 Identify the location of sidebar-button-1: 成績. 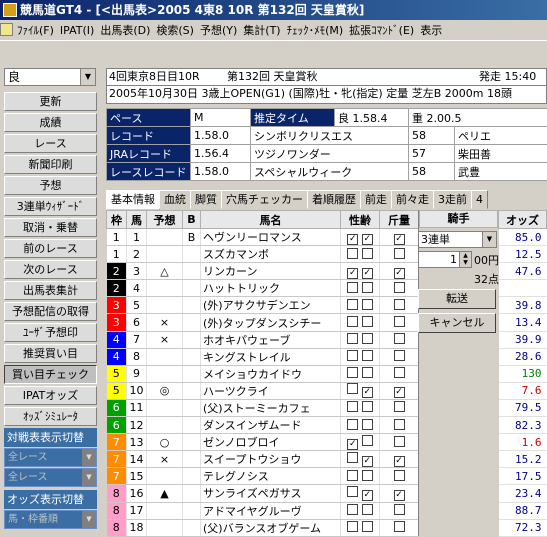
(50, 122).